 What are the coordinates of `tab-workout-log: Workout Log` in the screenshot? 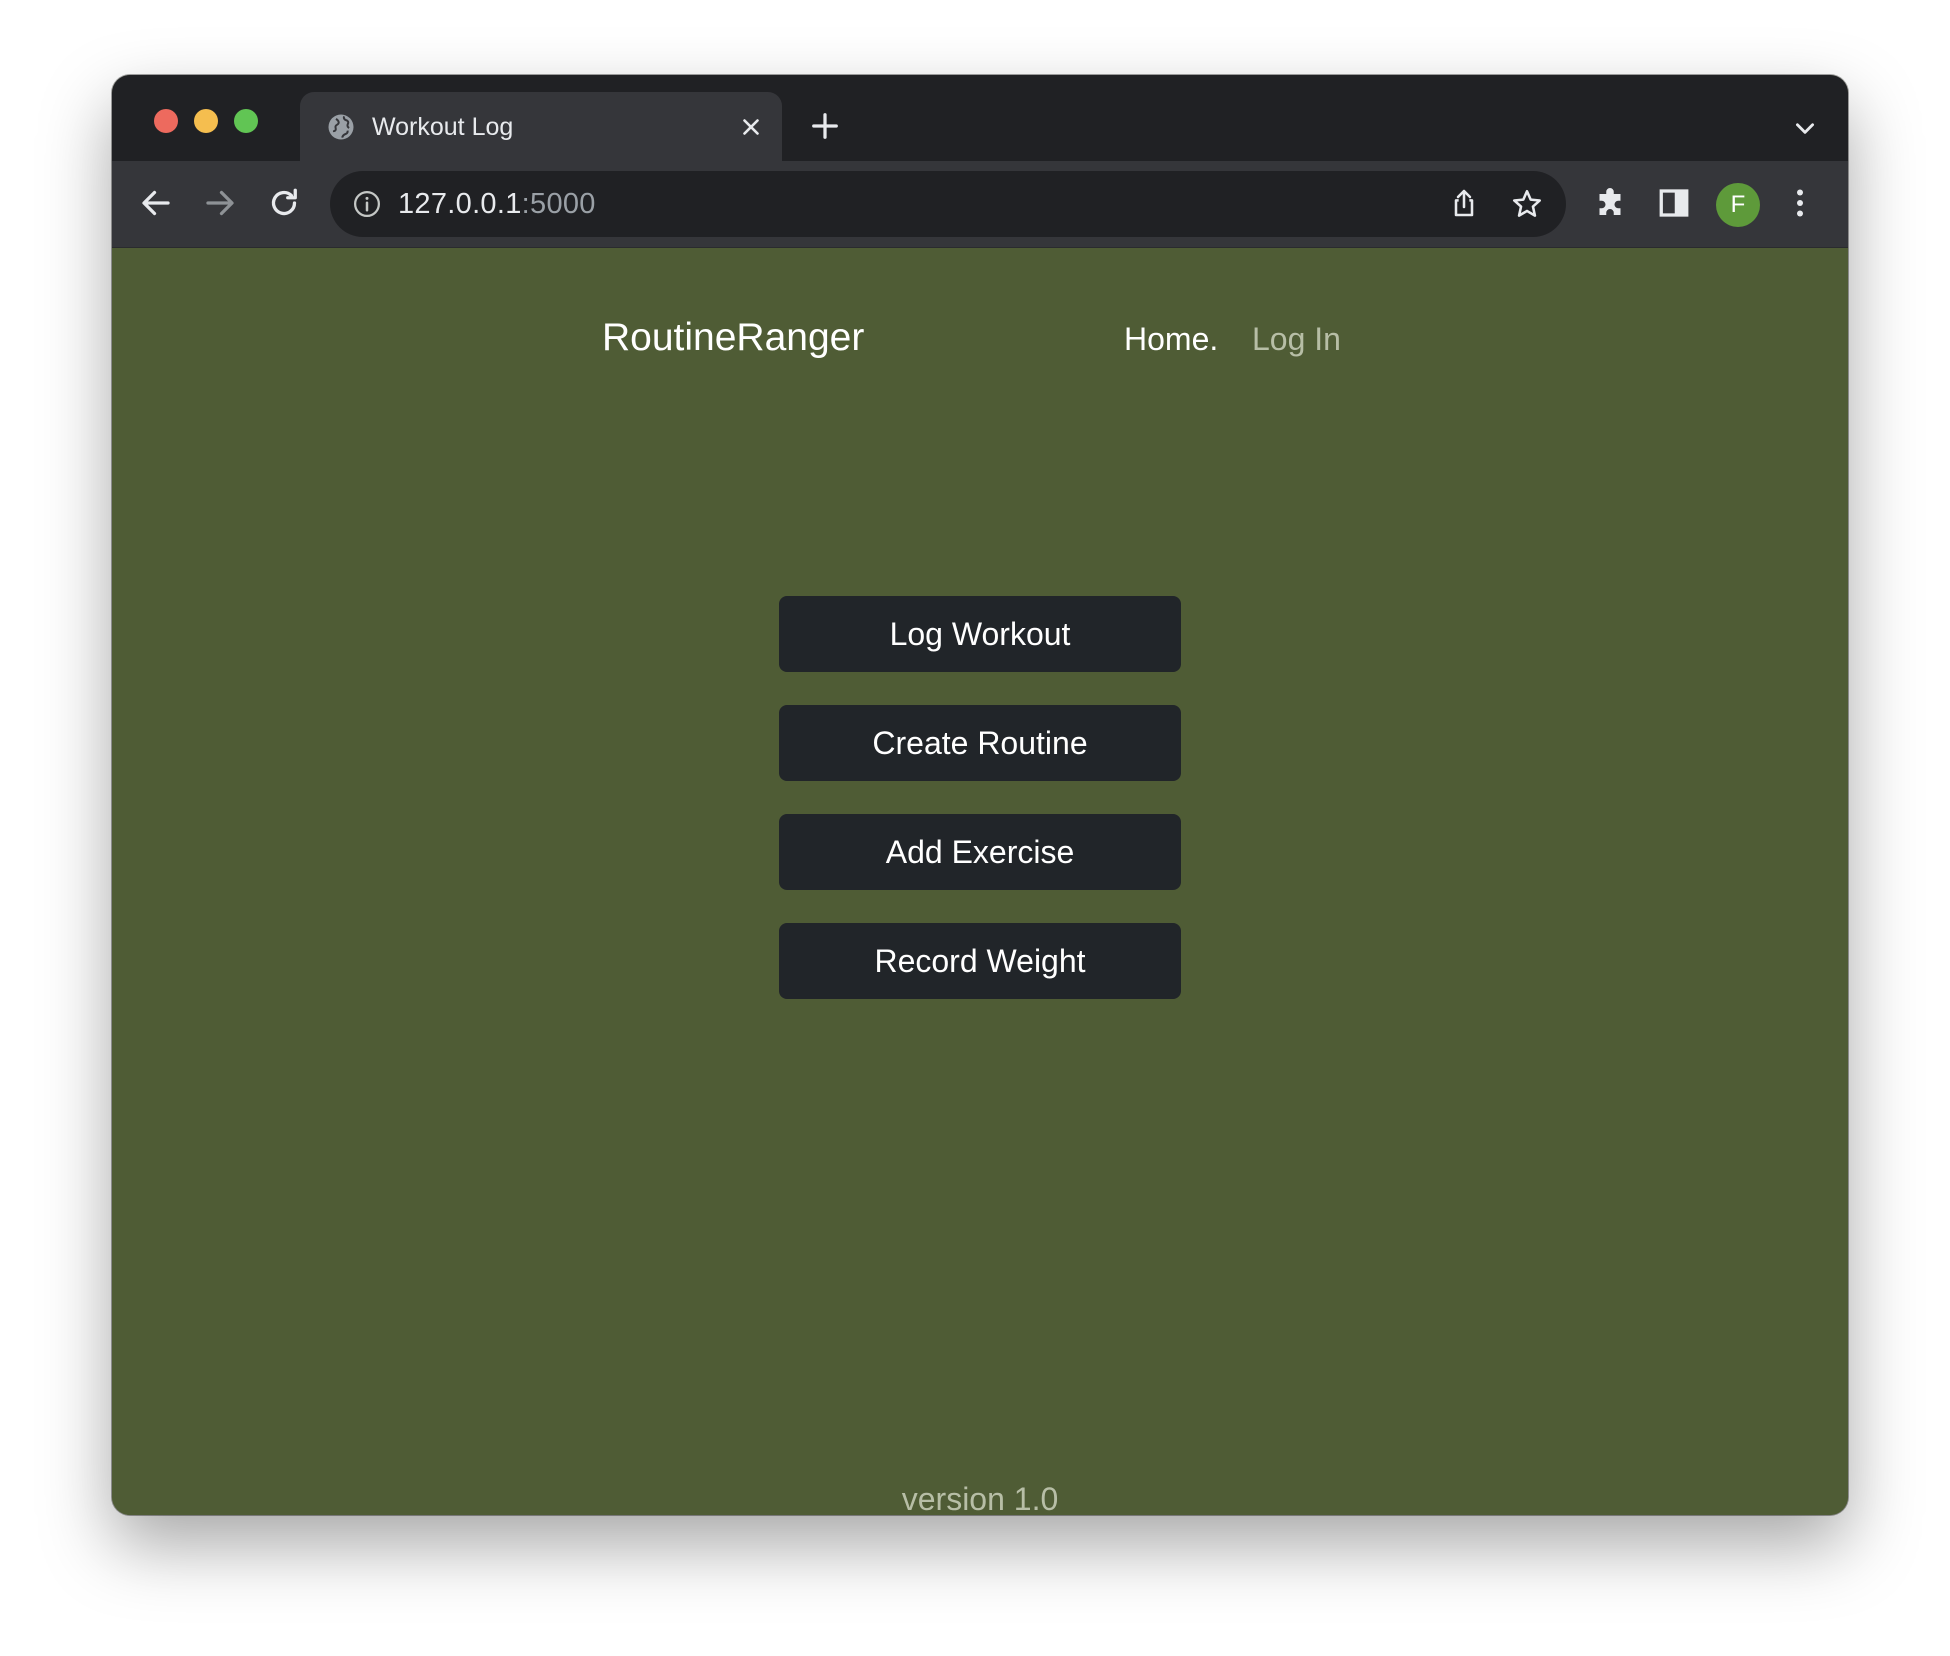 It's located at (541, 127).